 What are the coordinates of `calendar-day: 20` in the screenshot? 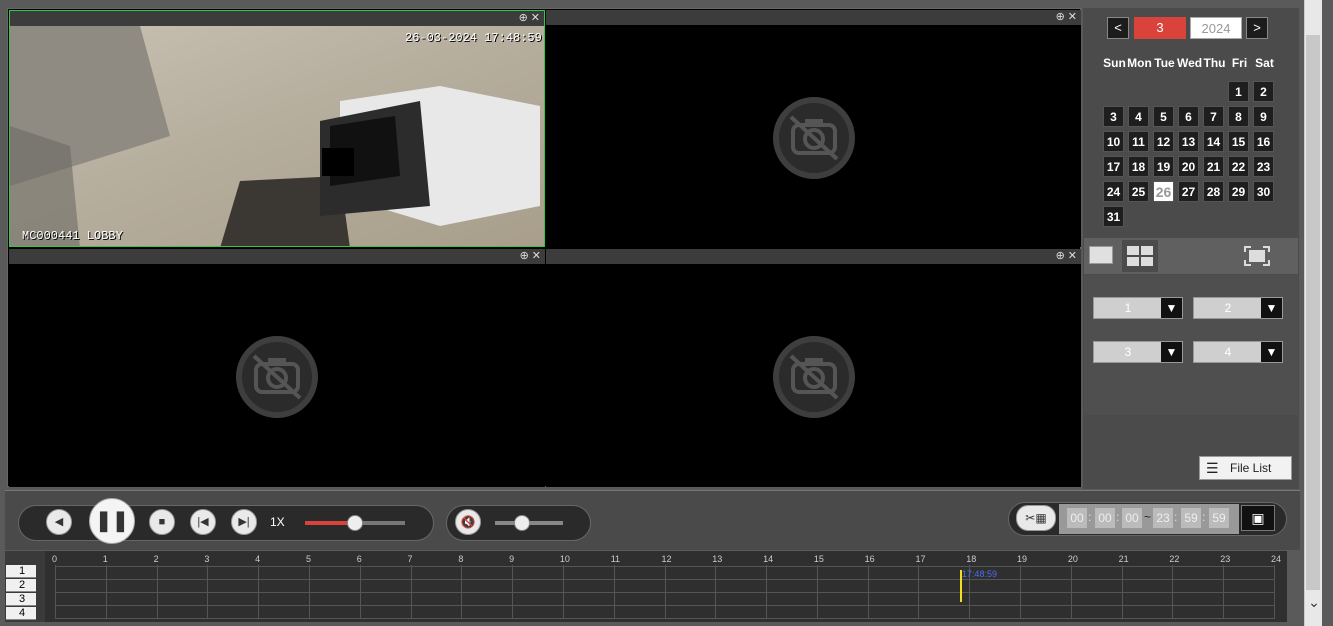 It's located at (1188, 166).